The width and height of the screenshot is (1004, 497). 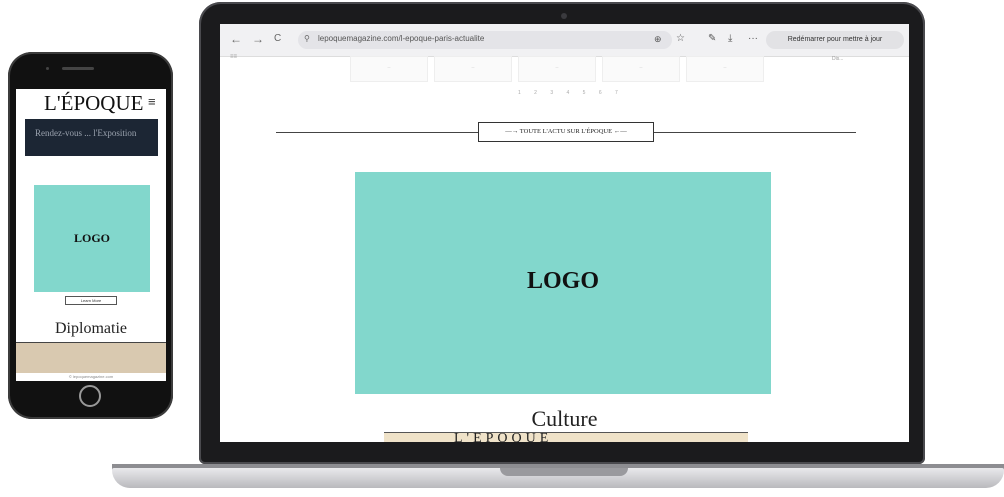 I want to click on bookmark-star-icon: ☆, so click(x=680, y=38).